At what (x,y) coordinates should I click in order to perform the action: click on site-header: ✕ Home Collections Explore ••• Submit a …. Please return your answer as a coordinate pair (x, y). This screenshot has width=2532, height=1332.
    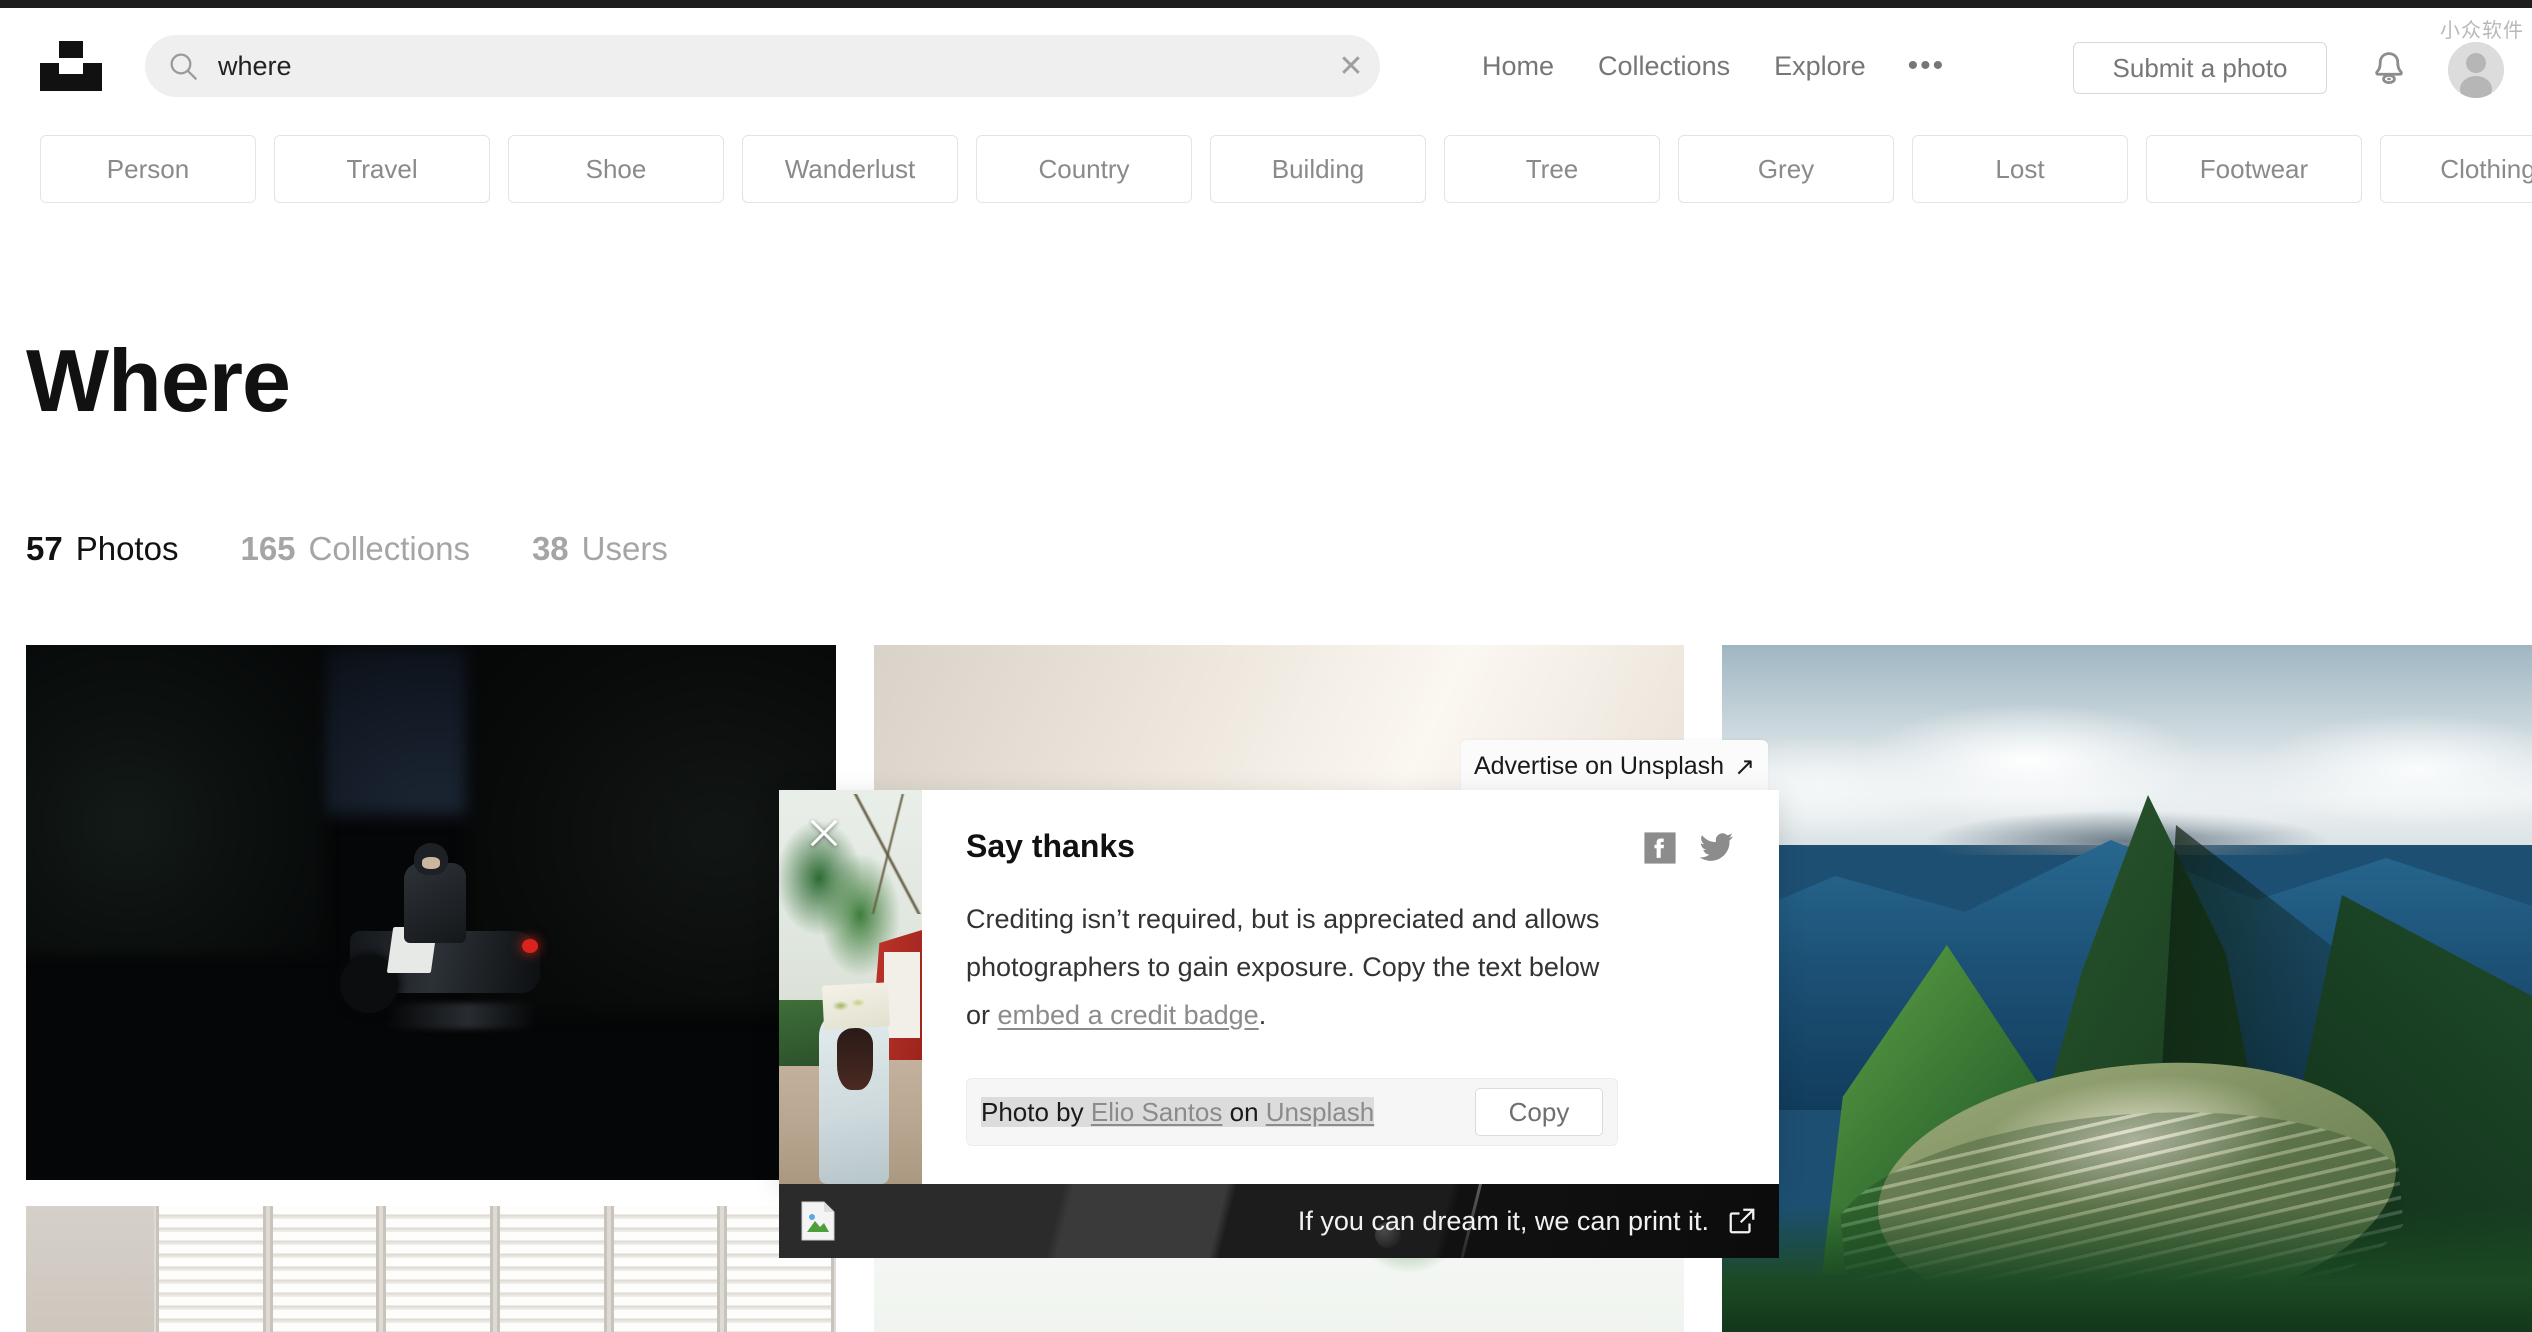
    Looking at the image, I should click on (1266, 64).